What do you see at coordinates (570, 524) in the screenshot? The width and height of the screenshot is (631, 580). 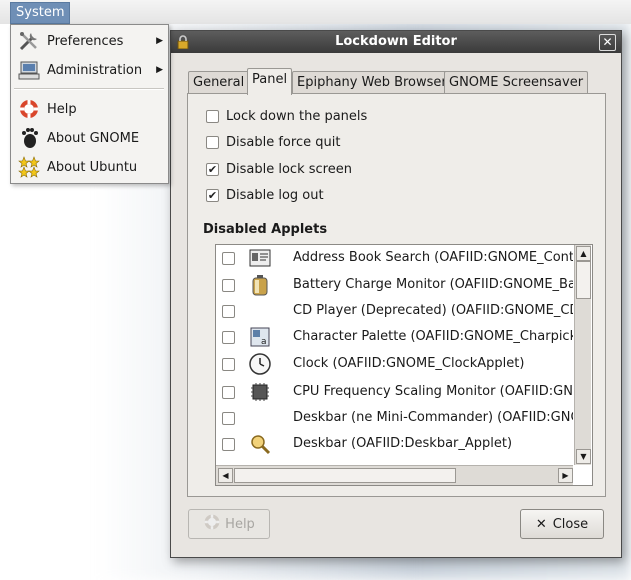 I see `close-button-label: Close` at bounding box center [570, 524].